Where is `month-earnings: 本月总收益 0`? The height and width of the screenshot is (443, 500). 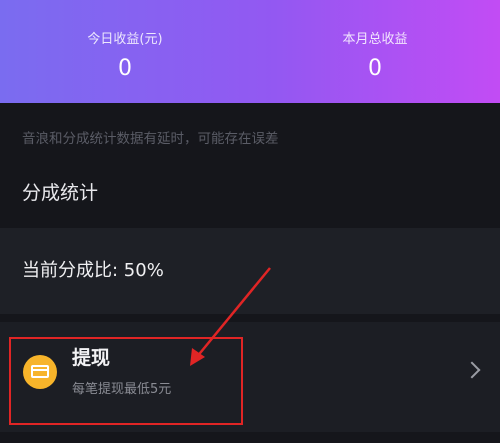
month-earnings: 本月总收益 0 is located at coordinates (375, 56).